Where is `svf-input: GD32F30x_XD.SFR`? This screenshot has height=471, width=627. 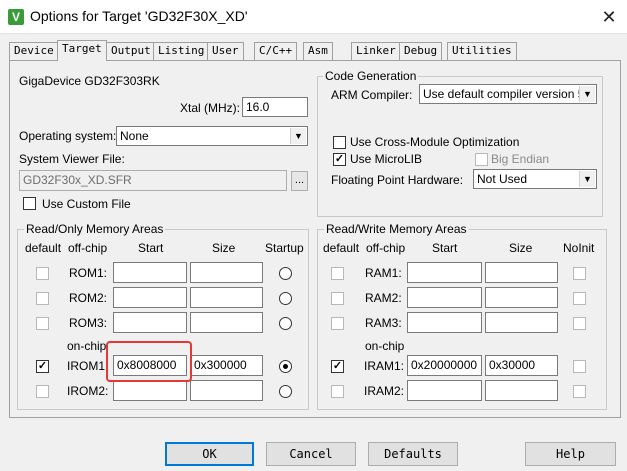 svf-input: GD32F30x_XD.SFR is located at coordinates (153, 180).